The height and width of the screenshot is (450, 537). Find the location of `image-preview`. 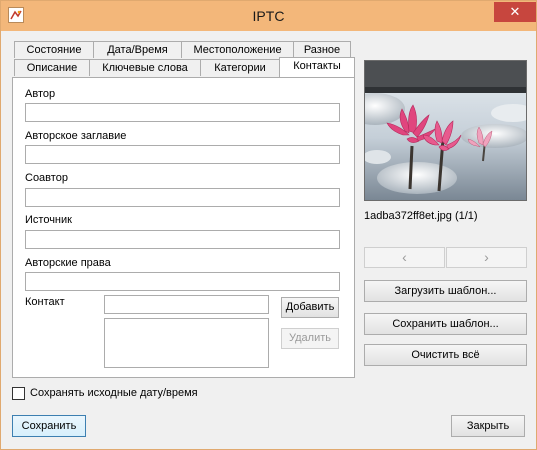

image-preview is located at coordinates (445, 130).